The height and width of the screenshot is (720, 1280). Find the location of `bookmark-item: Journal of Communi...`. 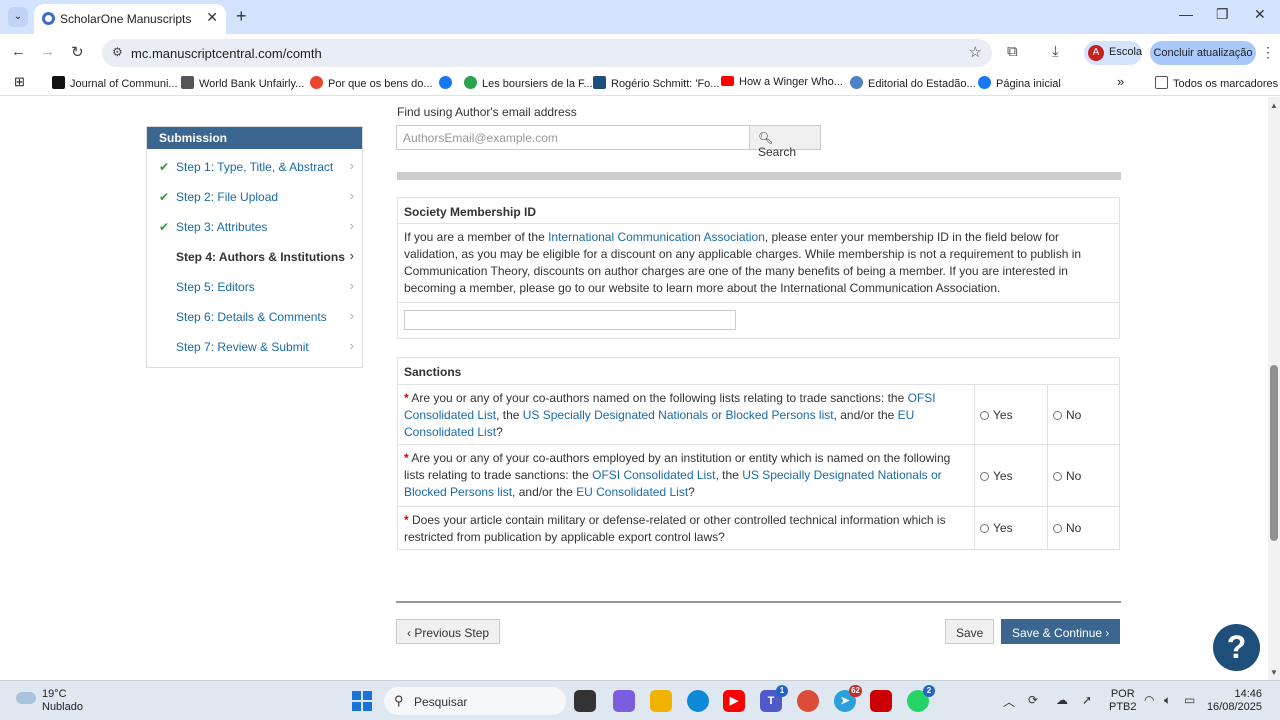

bookmark-item: Journal of Communi... is located at coordinates (115, 83).